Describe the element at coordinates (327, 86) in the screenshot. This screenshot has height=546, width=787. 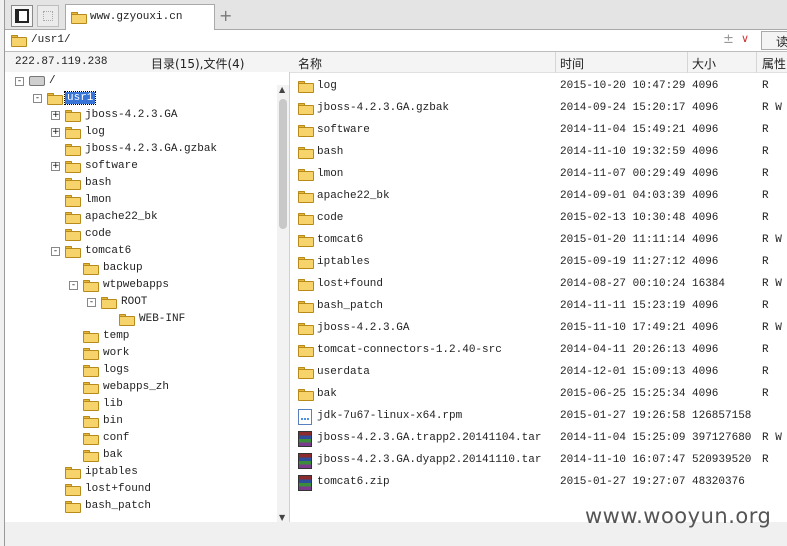
I see `file-name: log` at that location.